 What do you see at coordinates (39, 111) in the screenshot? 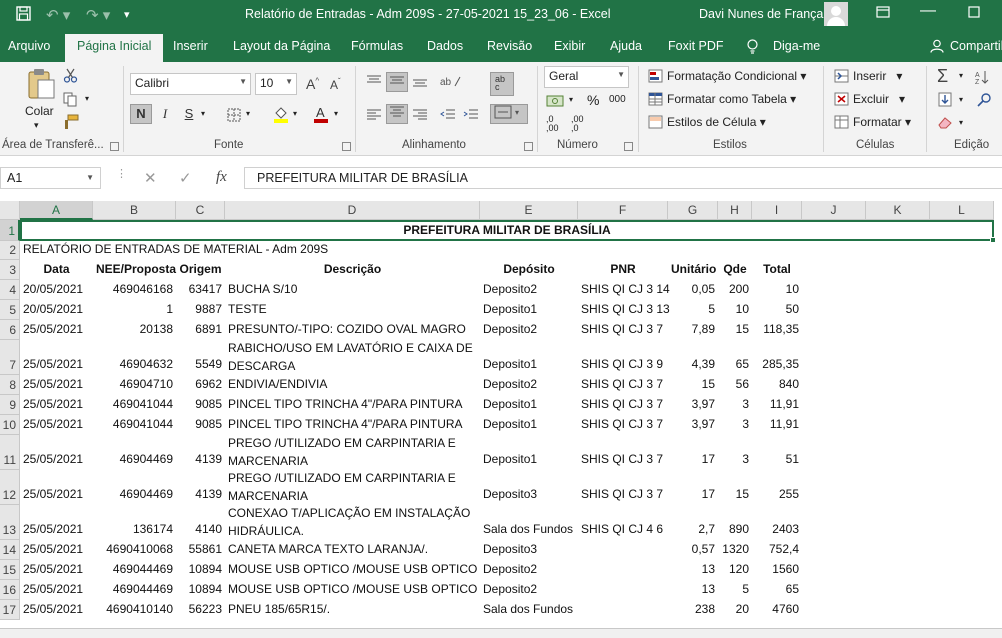
I see `paste-button: Colar` at bounding box center [39, 111].